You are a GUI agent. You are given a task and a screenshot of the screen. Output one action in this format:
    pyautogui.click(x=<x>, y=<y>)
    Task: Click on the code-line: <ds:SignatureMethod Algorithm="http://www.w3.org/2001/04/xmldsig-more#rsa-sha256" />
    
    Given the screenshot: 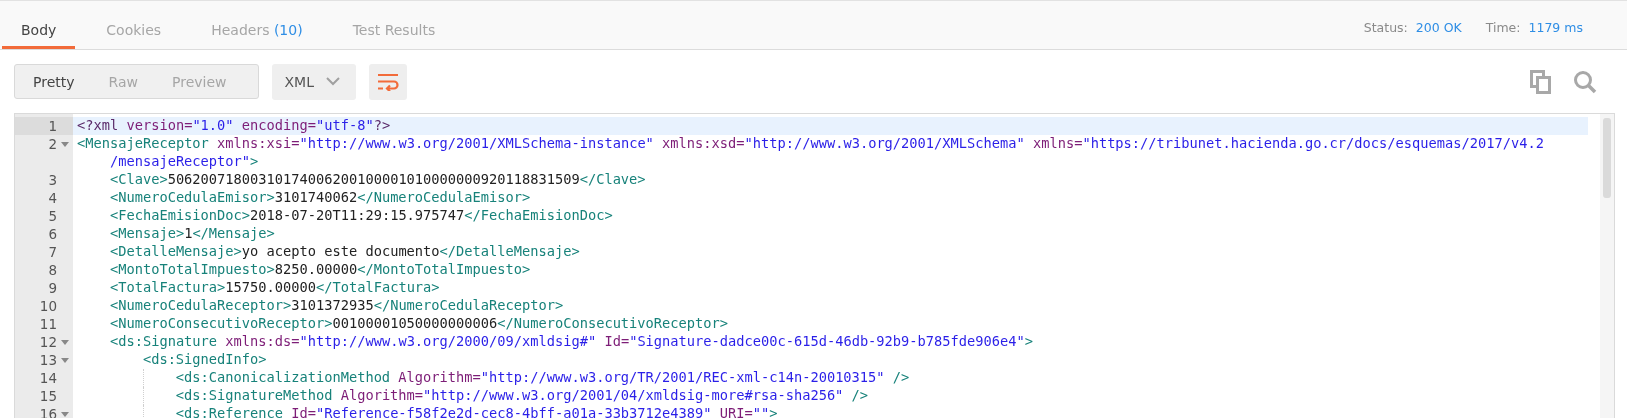 What is the action you would take?
    pyautogui.click(x=522, y=396)
    